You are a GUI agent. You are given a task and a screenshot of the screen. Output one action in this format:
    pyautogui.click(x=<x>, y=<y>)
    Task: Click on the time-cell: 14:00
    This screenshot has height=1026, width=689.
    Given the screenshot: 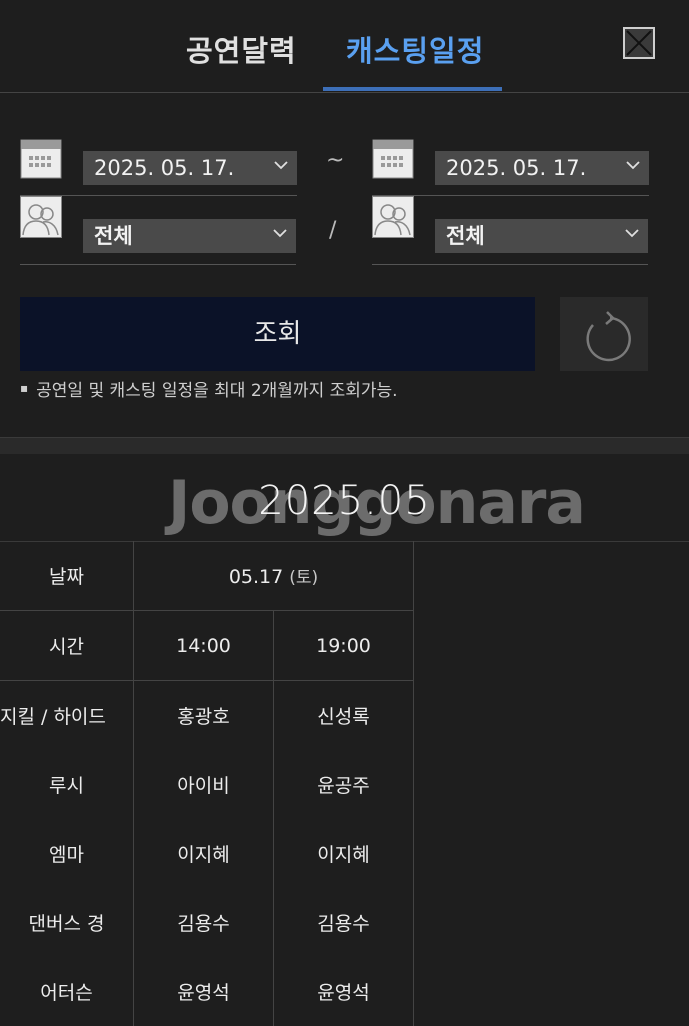 What is the action you would take?
    pyautogui.click(x=203, y=645)
    